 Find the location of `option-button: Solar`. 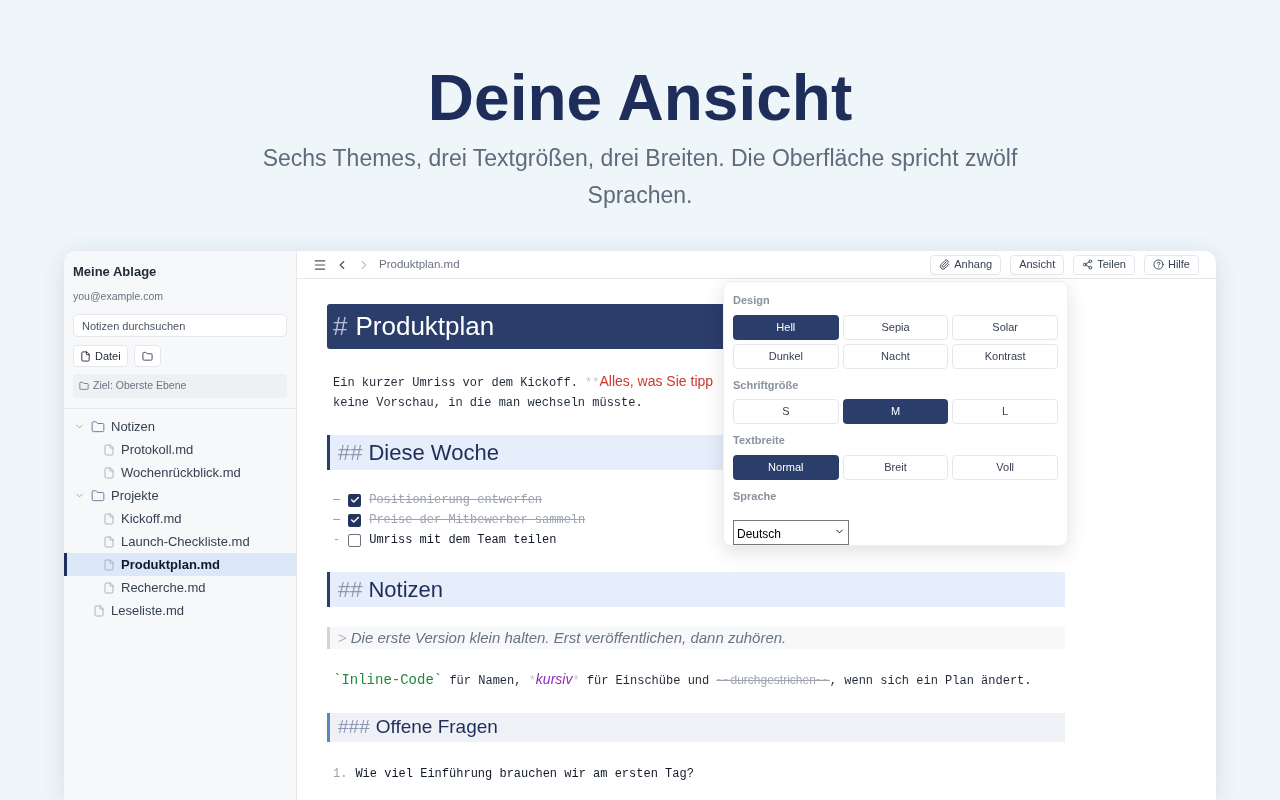

option-button: Solar is located at coordinates (1005, 327).